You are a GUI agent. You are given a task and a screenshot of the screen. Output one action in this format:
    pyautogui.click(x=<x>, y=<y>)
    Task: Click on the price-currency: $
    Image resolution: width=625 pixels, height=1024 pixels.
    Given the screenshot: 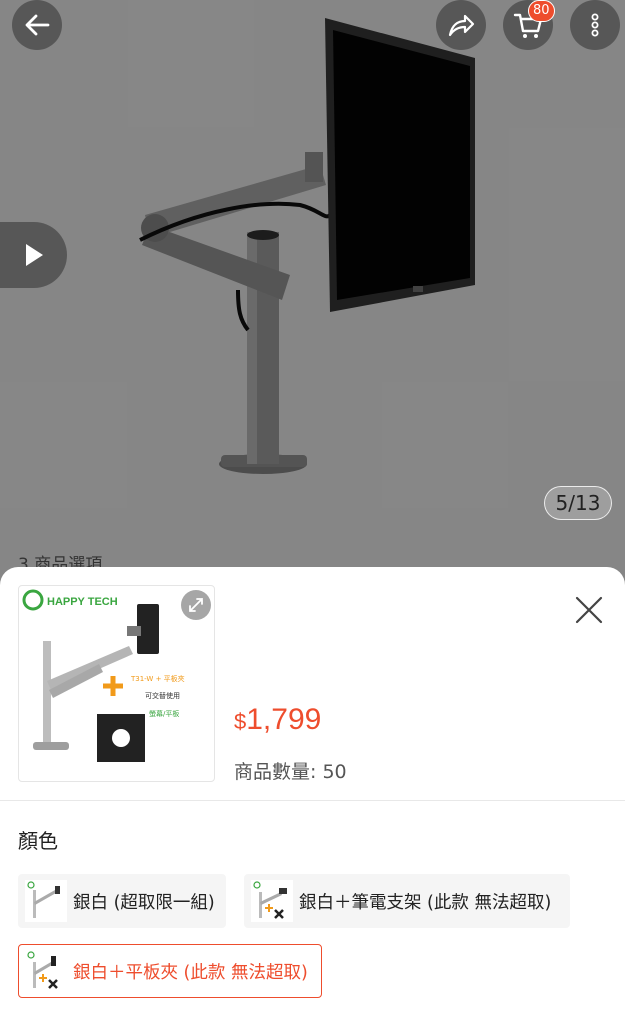 What is the action you would take?
    pyautogui.click(x=240, y=721)
    